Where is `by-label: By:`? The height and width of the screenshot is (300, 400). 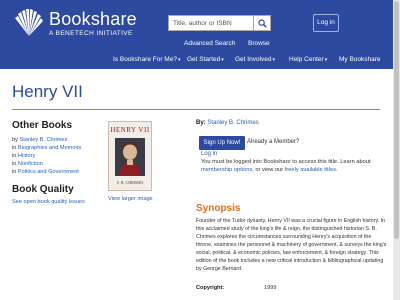
by-label: By: is located at coordinates (201, 123).